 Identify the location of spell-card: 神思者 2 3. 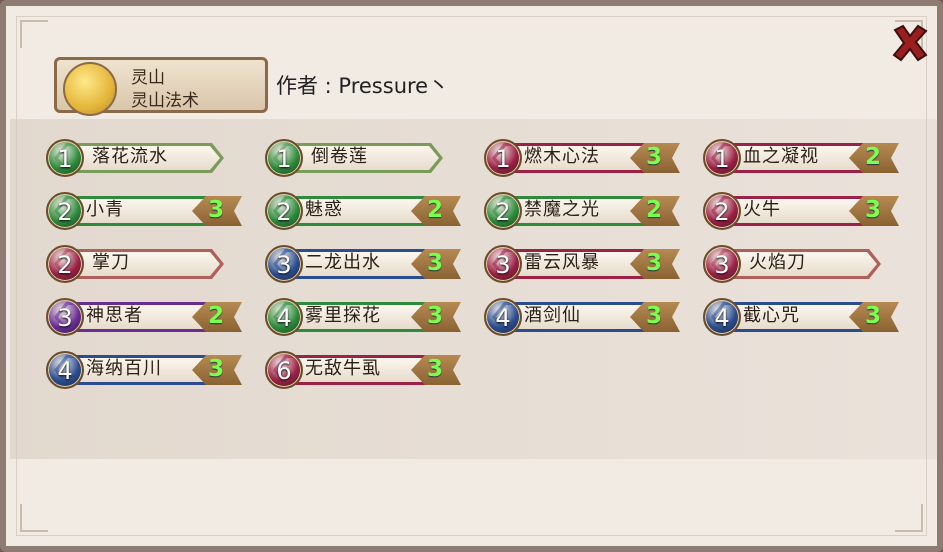
(140, 318).